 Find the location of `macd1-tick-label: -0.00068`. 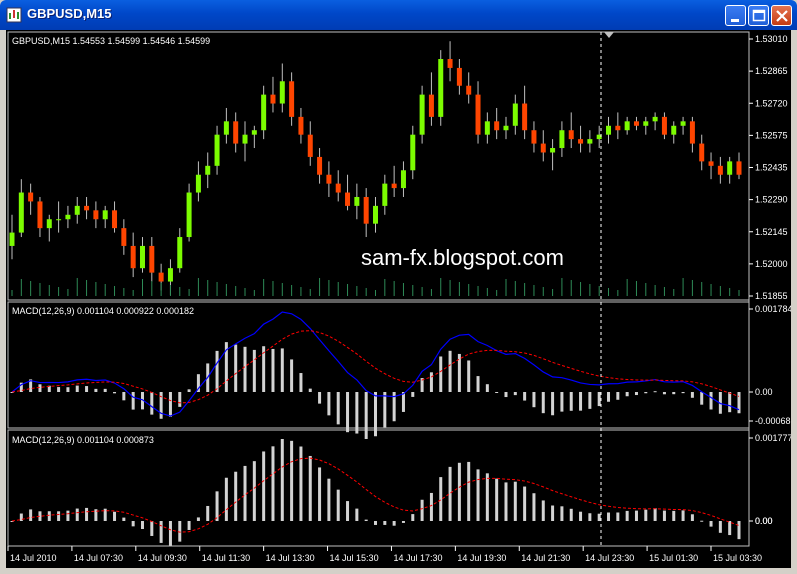

macd1-tick-label: -0.00068 is located at coordinates (773, 421).